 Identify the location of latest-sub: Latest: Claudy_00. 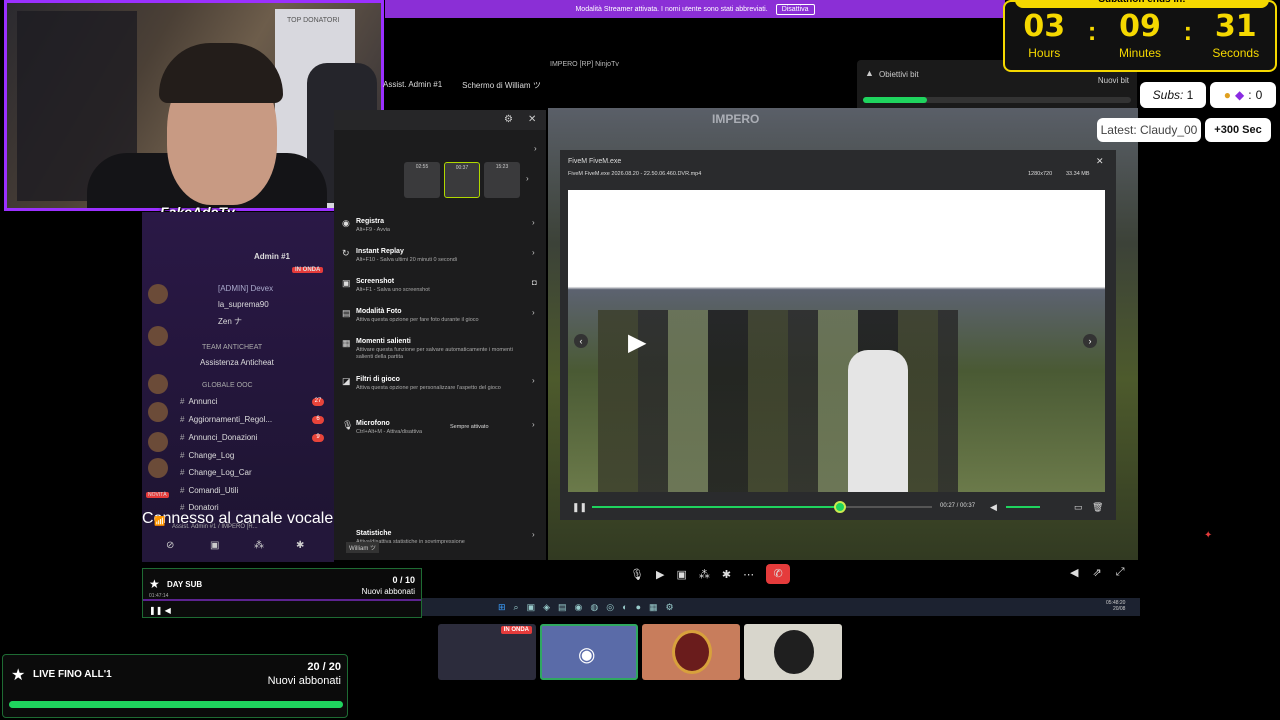
(1149, 130).